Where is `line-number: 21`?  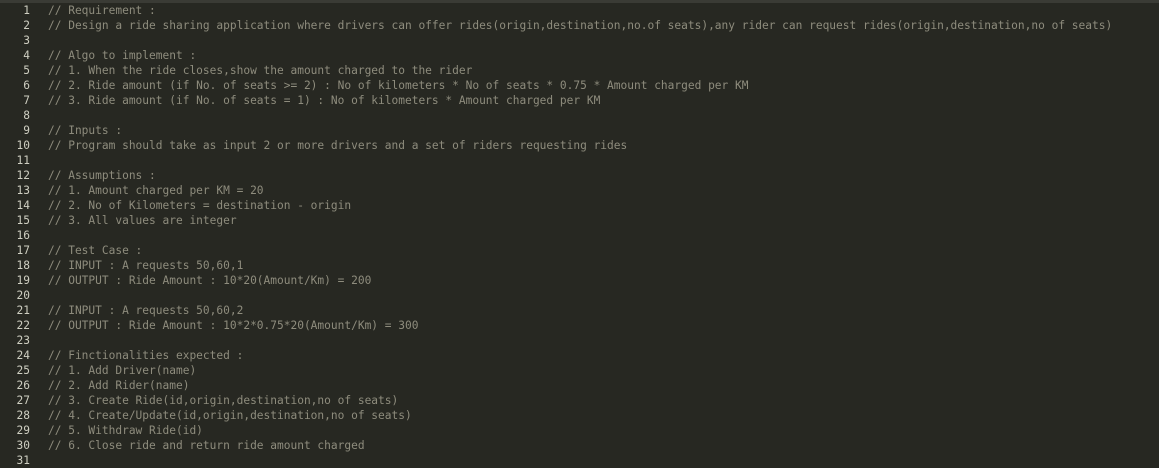 line-number: 21 is located at coordinates (23, 310).